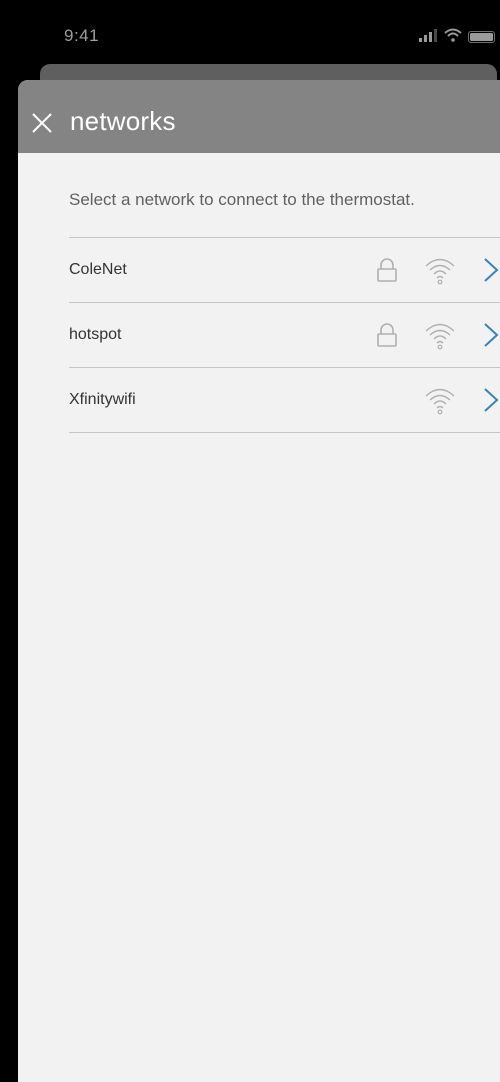  I want to click on network-row-xfinitywifi: Xfinitywifi, so click(284, 400).